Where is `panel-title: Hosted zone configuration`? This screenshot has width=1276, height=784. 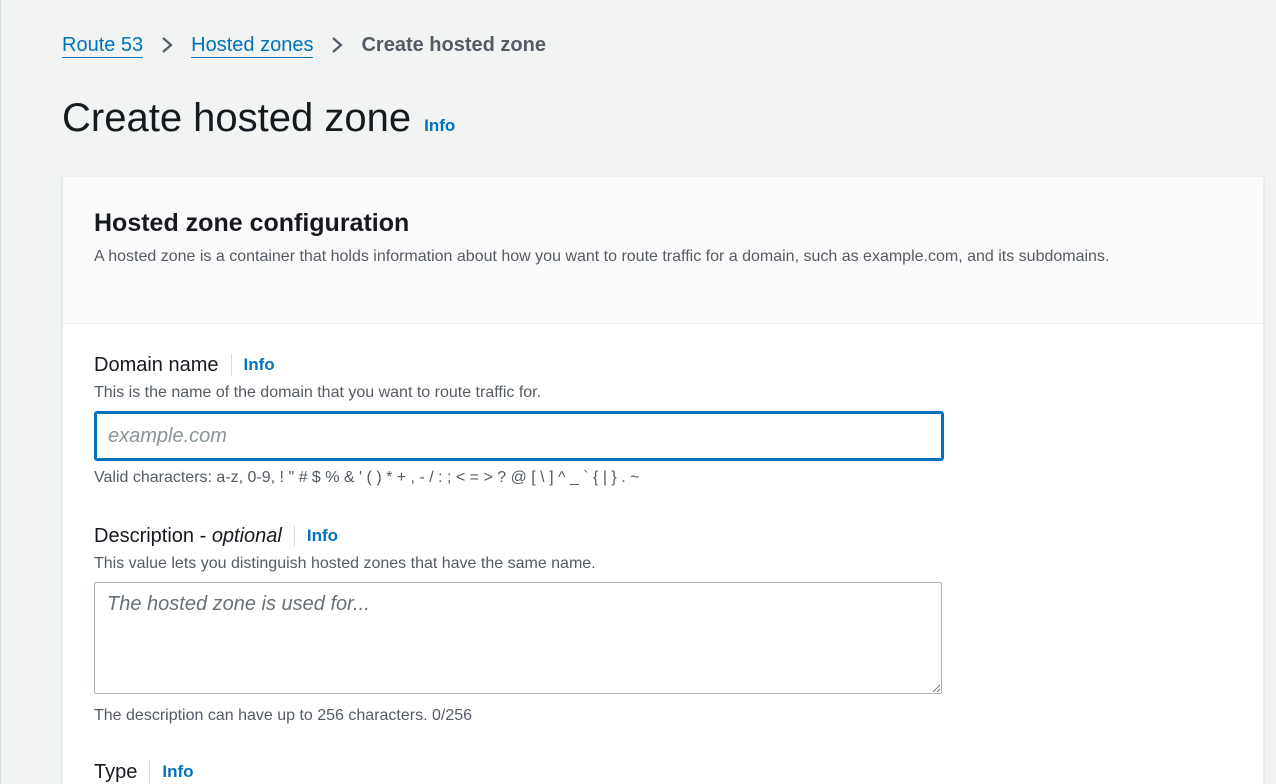
panel-title: Hosted zone configuration is located at coordinates (252, 223).